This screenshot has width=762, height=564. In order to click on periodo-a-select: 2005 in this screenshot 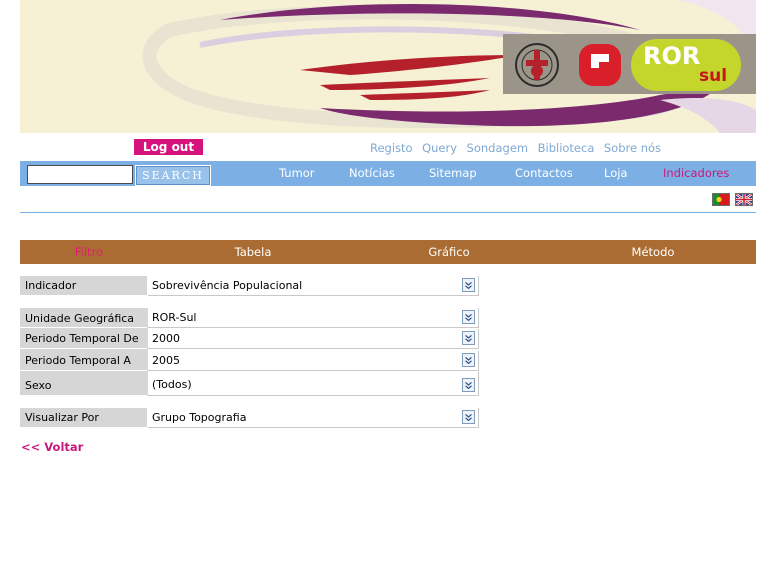, I will do `click(313, 361)`.